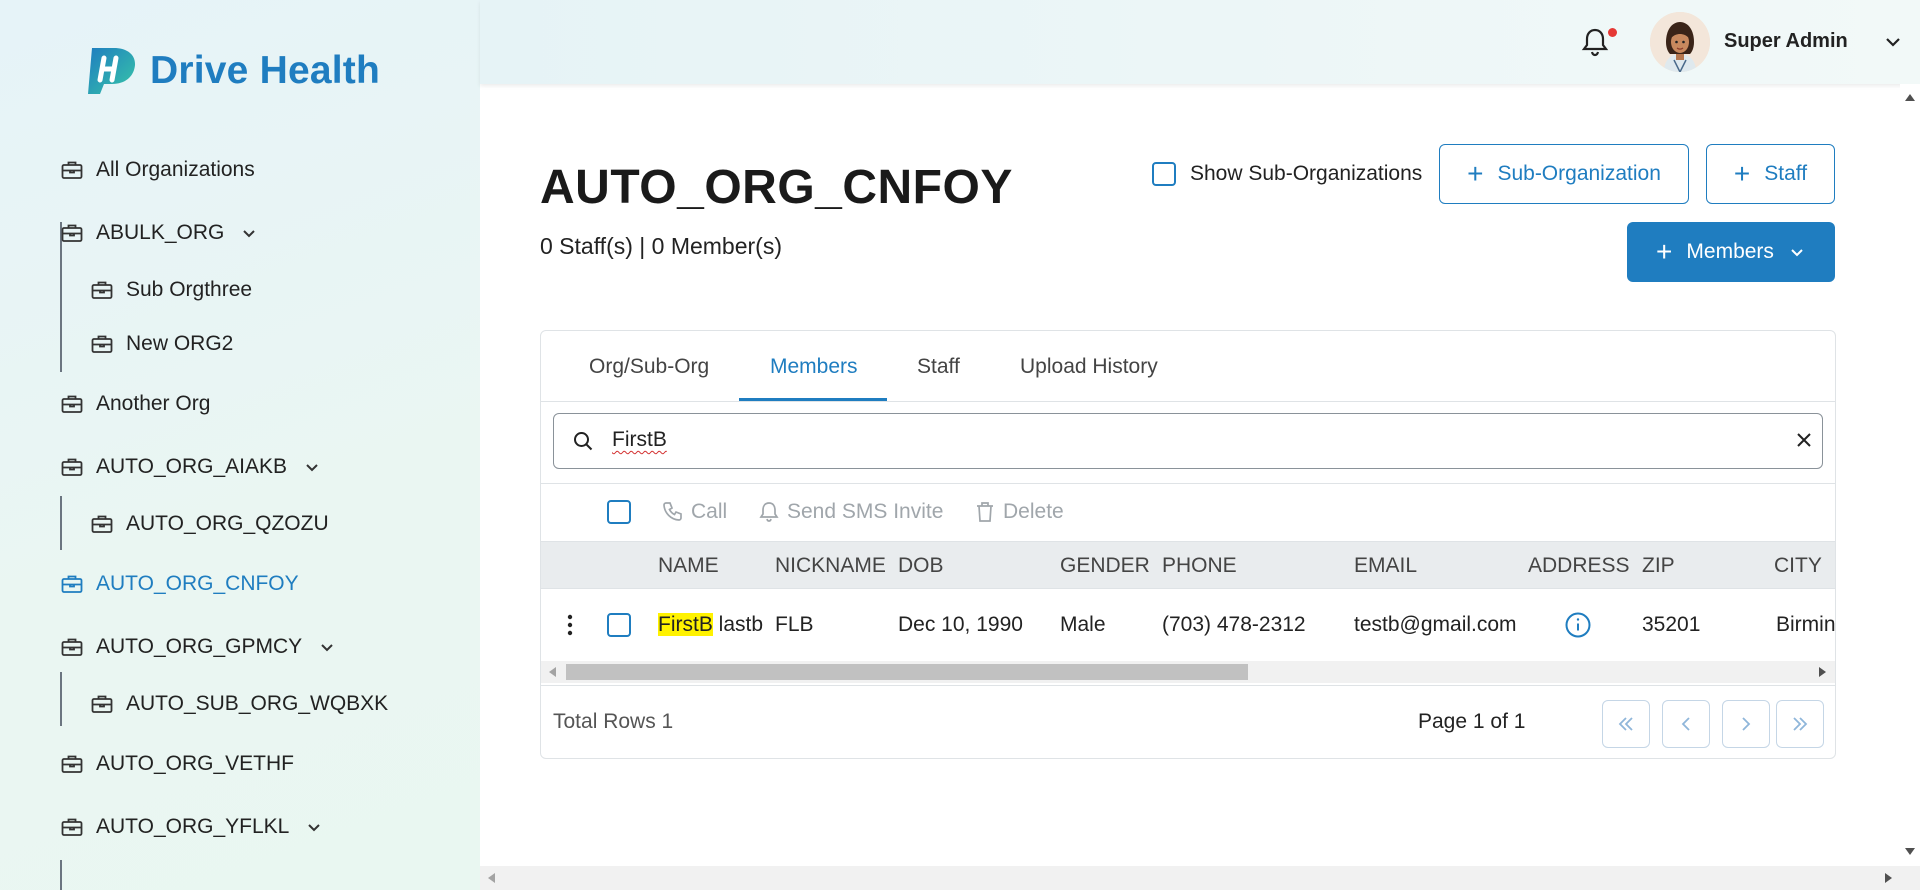 This screenshot has height=890, width=1920. What do you see at coordinates (1164, 174) in the screenshot?
I see `checkbox` at bounding box center [1164, 174].